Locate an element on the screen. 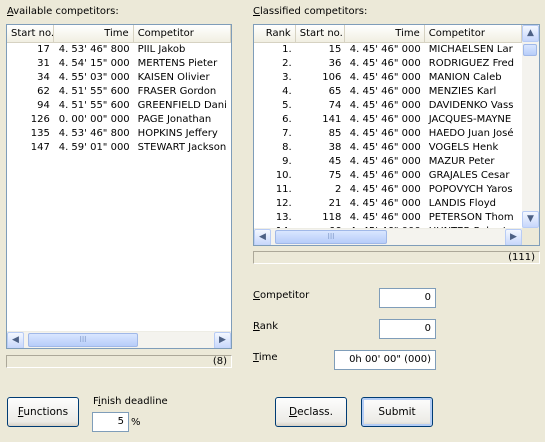  time-field: 0h 00' 00" (000) is located at coordinates (385, 360).